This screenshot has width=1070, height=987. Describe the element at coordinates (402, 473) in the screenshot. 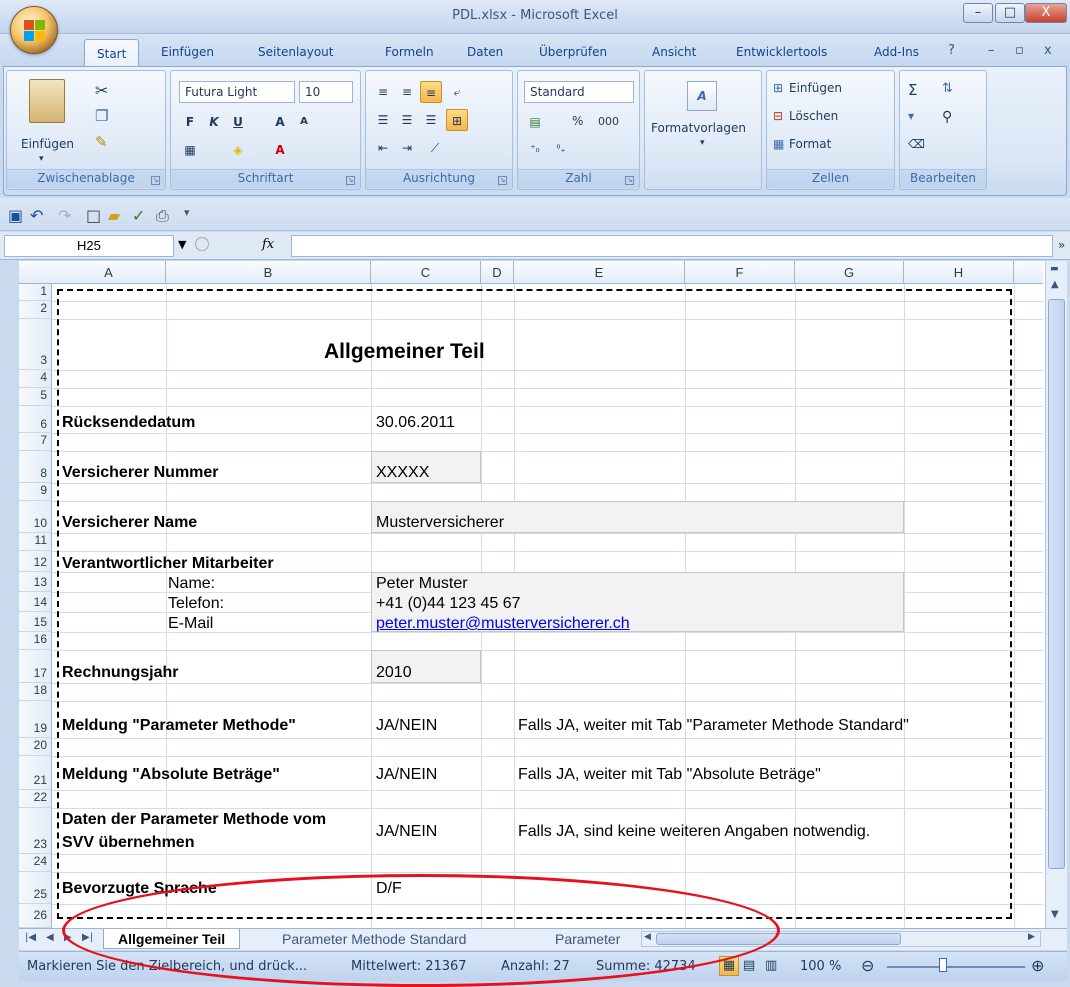

I see `versicherer-nummer-value: XXXXX` at that location.